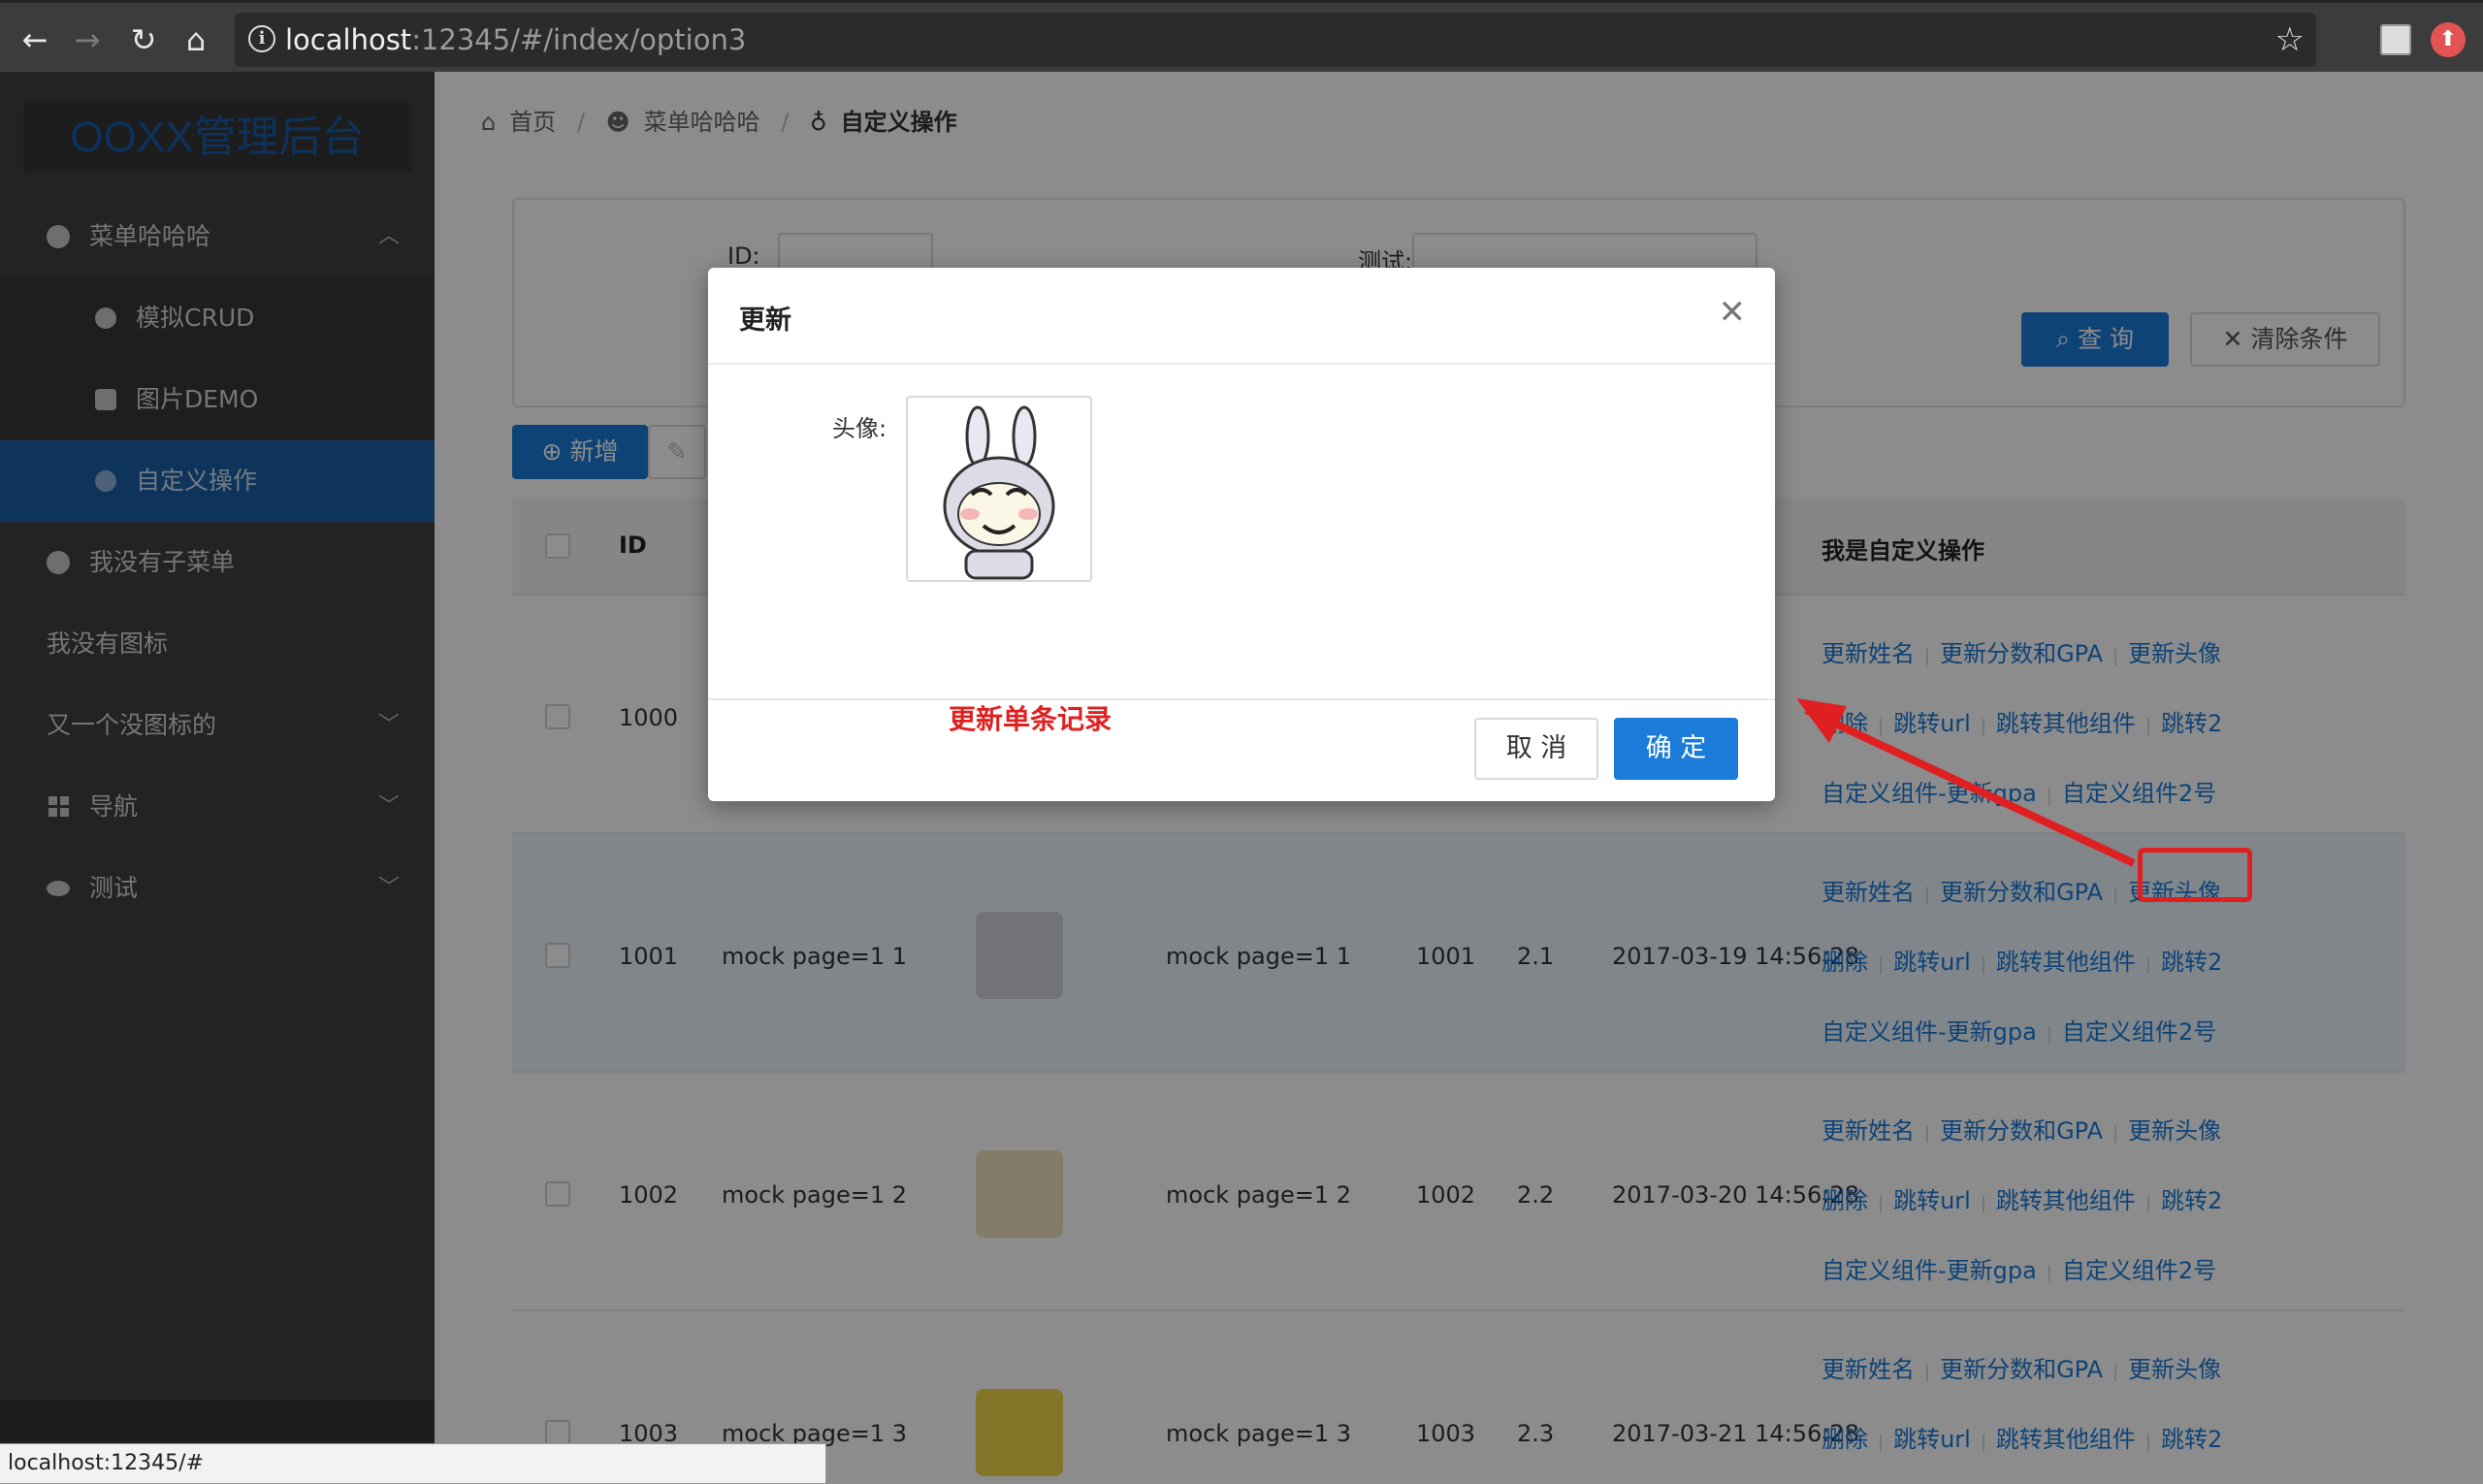 The width and height of the screenshot is (2483, 1484). Describe the element at coordinates (765, 321) in the screenshot. I see `modal-title: 更新` at that location.